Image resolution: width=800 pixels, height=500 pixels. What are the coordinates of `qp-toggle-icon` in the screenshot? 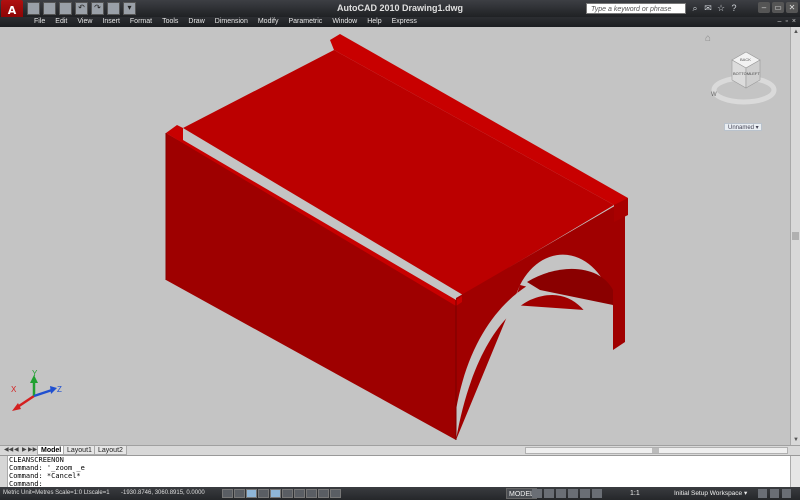 It's located at (335, 493).